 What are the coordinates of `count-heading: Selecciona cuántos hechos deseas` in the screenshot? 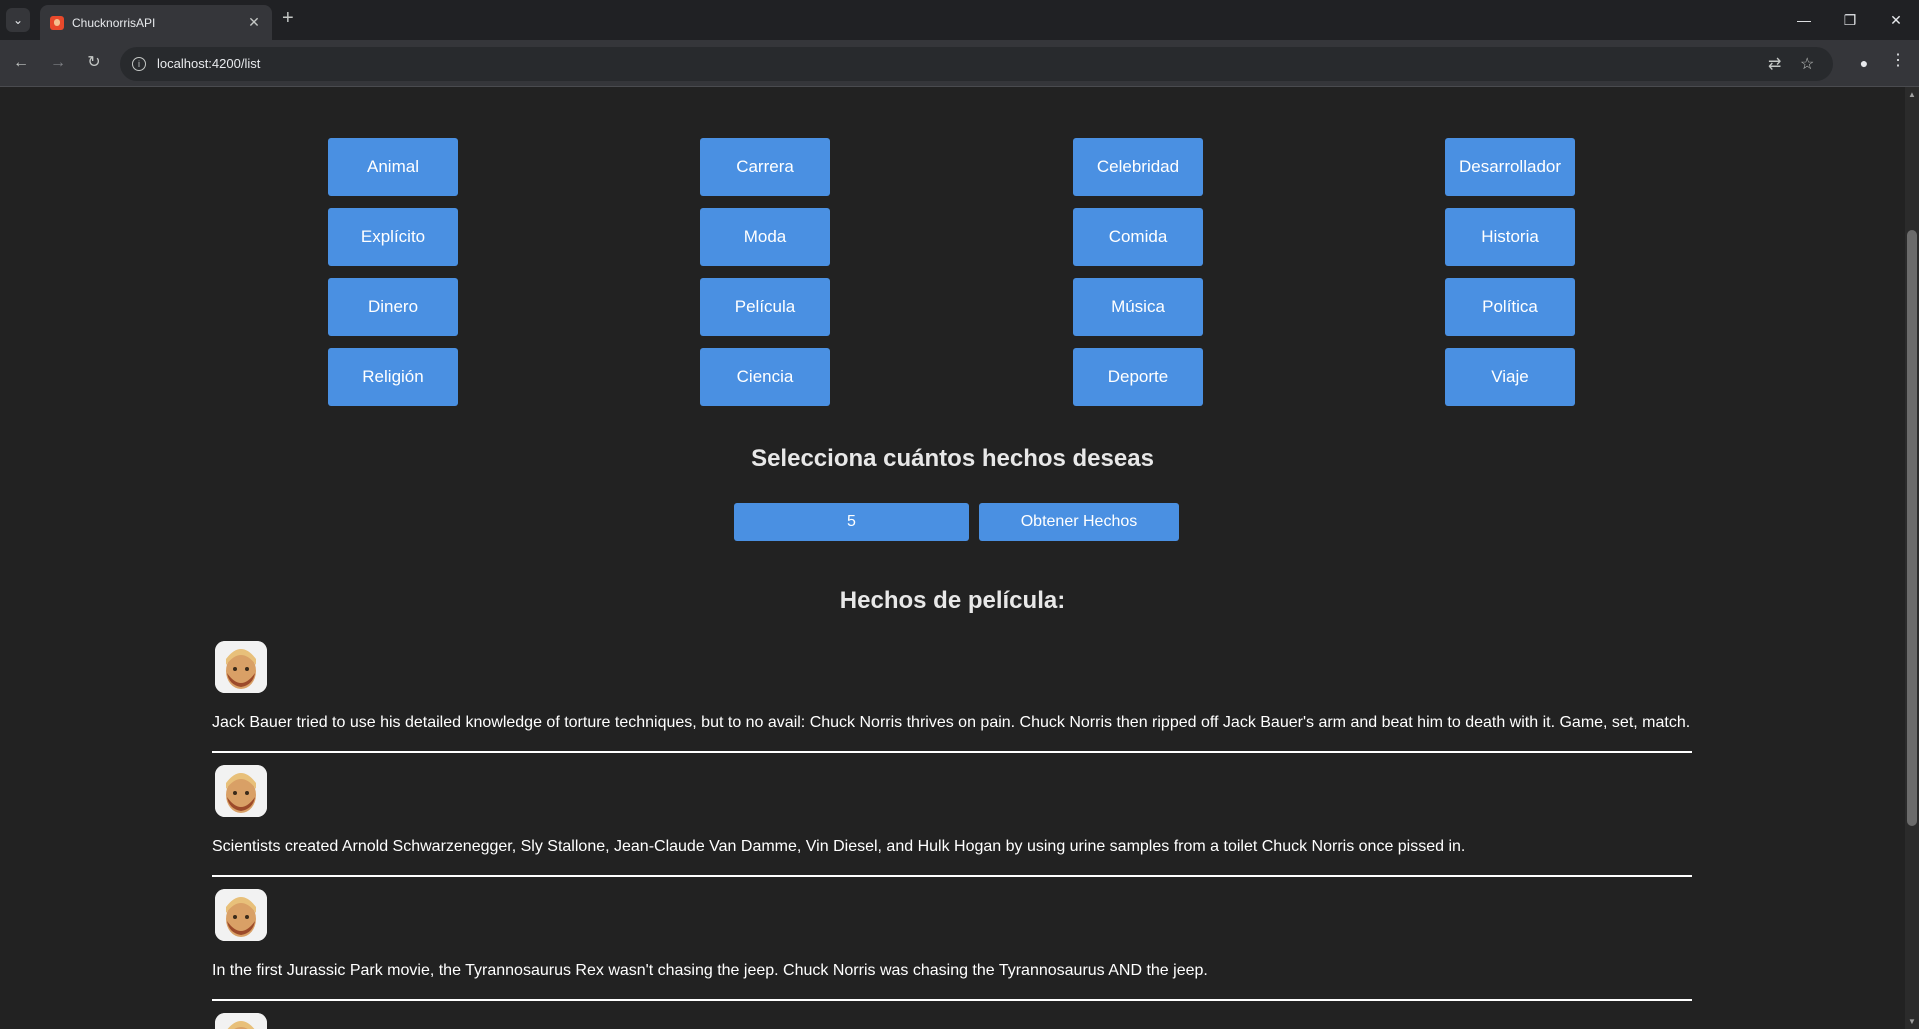 It's located at (952, 458).